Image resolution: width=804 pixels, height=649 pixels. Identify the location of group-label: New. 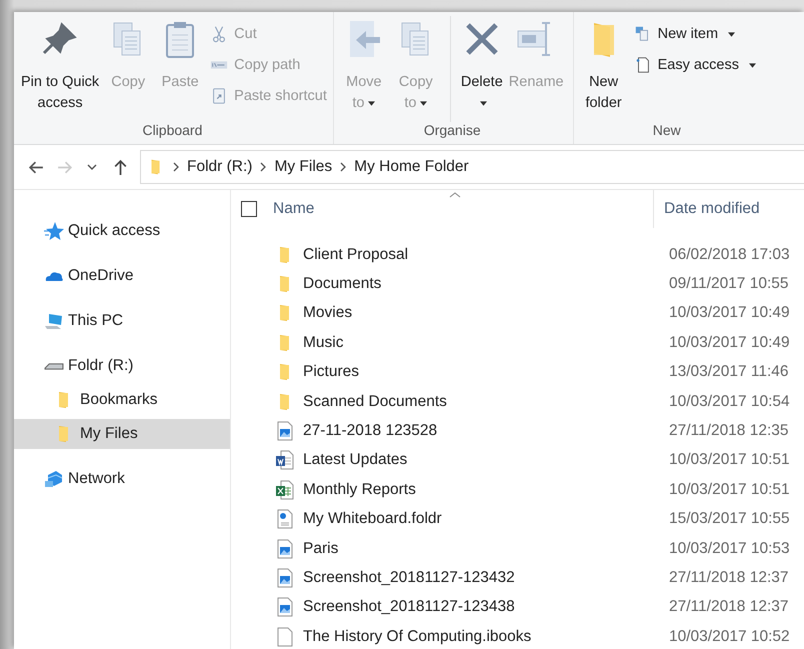
(666, 130).